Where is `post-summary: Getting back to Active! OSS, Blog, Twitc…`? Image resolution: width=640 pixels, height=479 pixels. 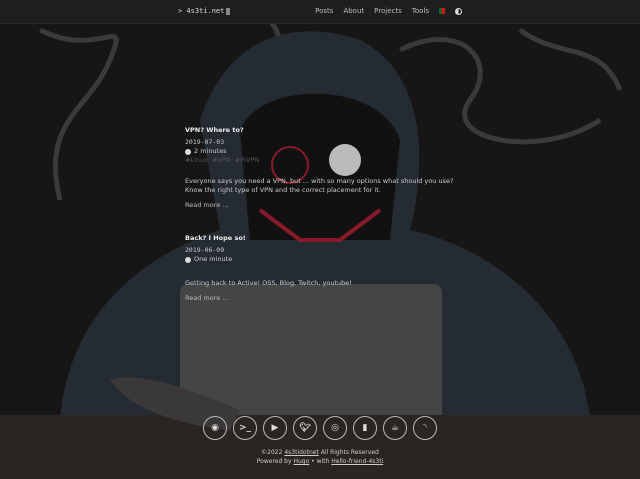
post-summary: Getting back to Active! OSS, Blog, Twitc… is located at coordinates (268, 283).